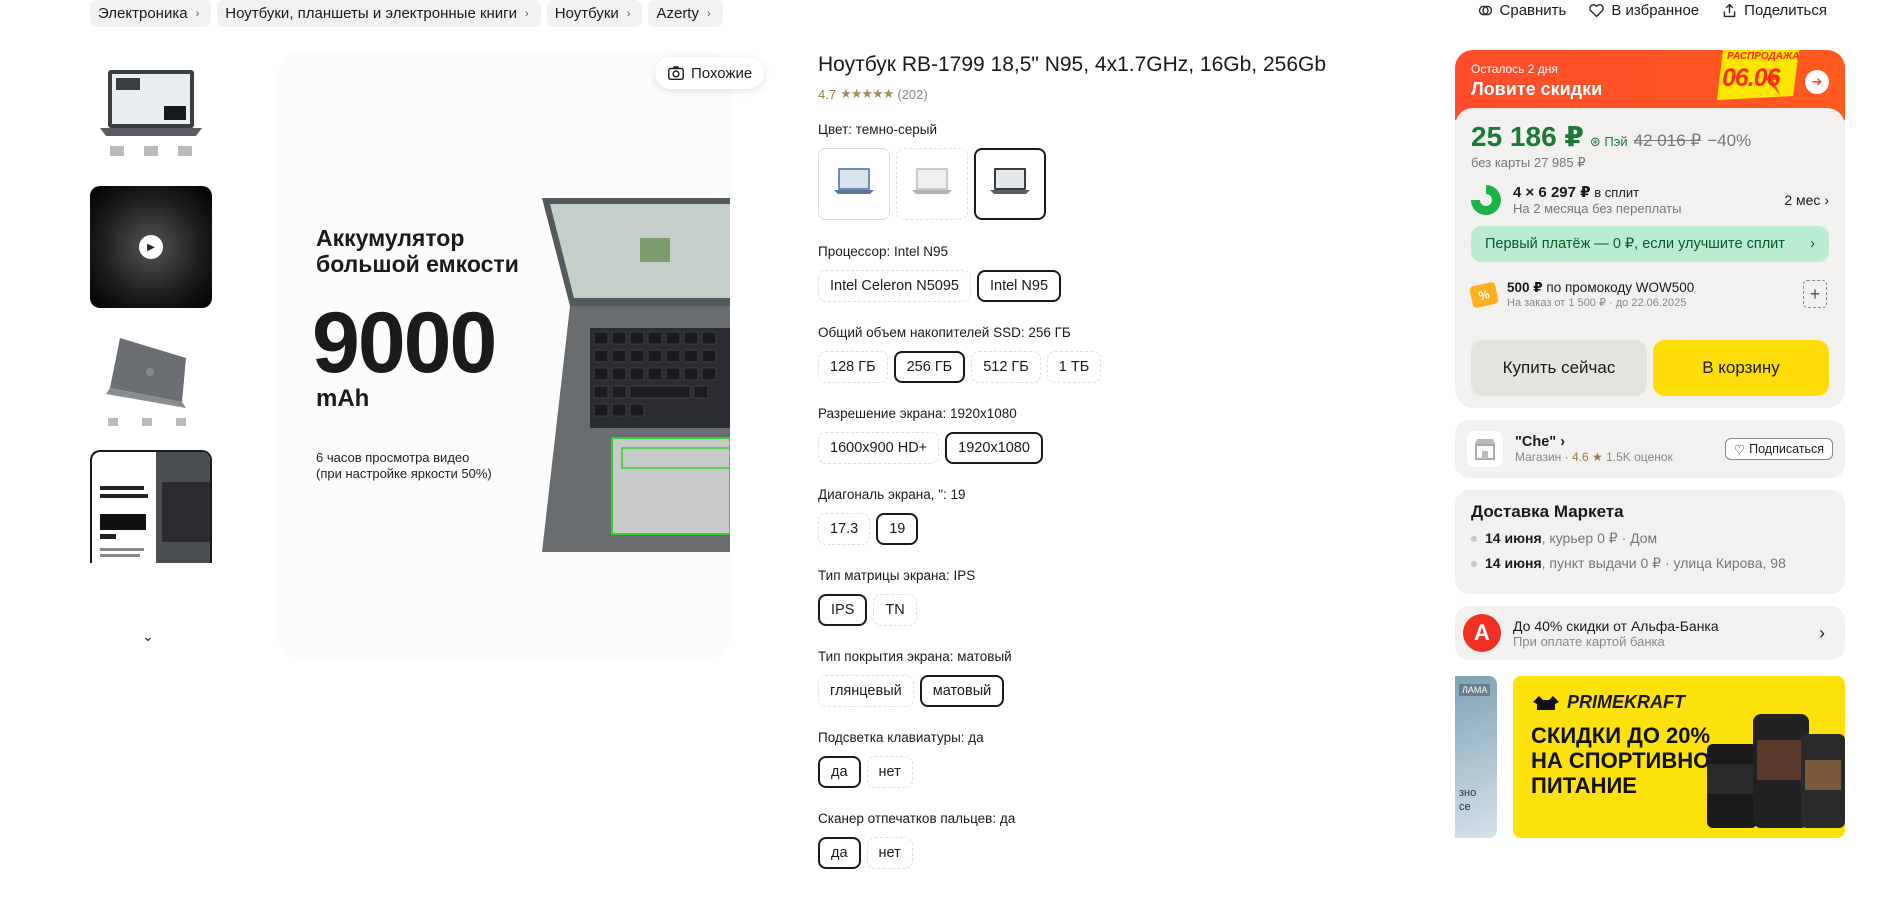 The height and width of the screenshot is (898, 1882). I want to click on cpu-option: Intel Celeron N5095, so click(894, 286).